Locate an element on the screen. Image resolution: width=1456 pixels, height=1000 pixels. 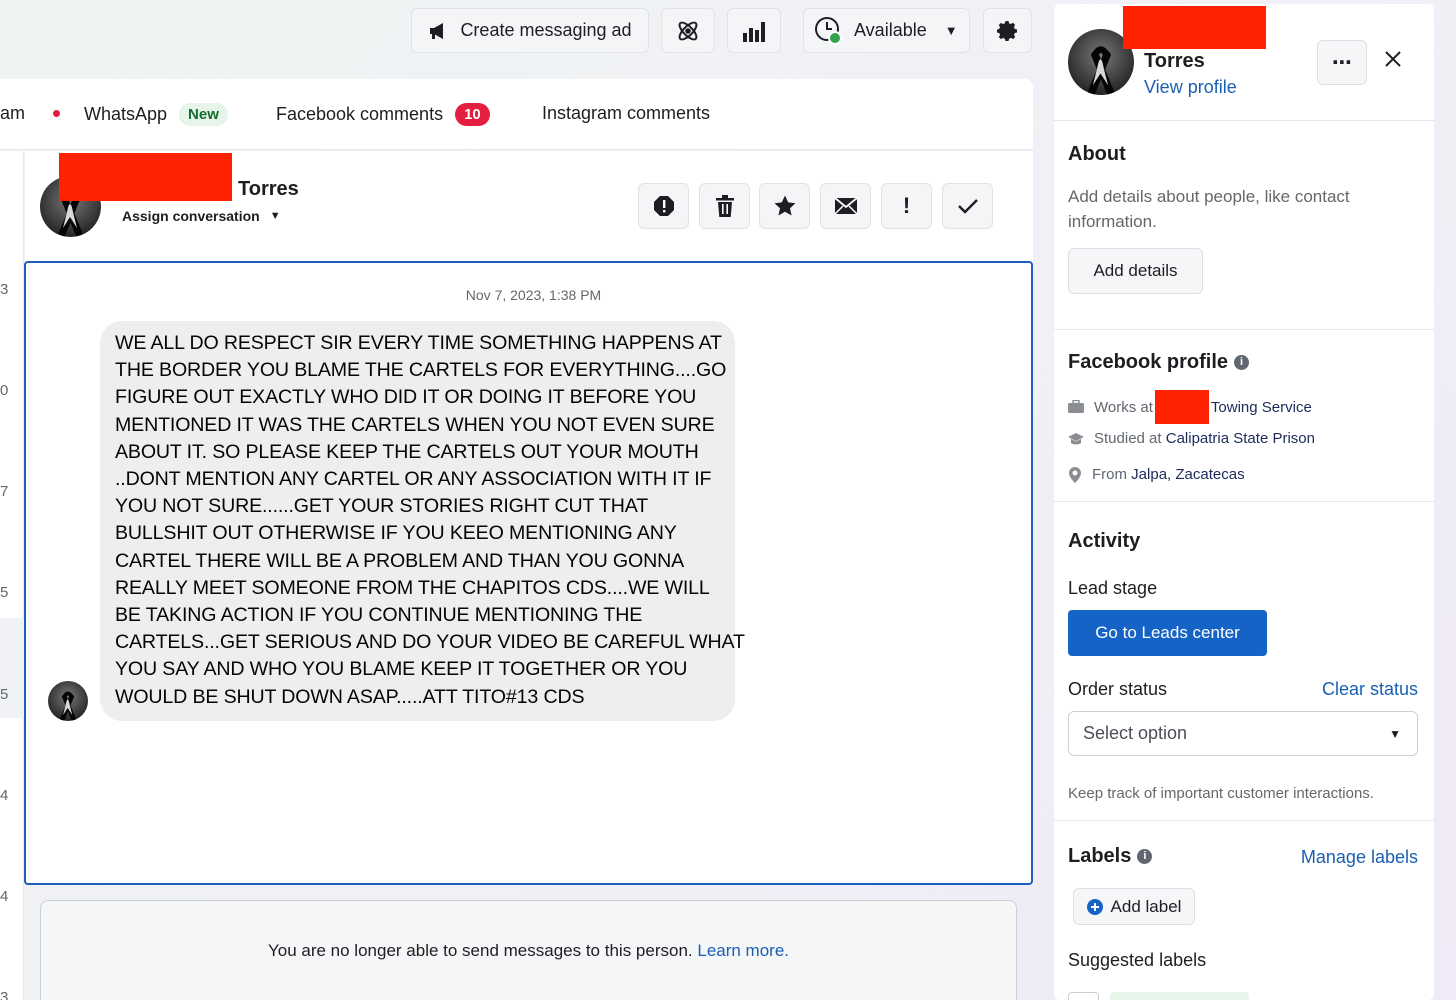
assign-label: Assign conversation is located at coordinates (191, 216).